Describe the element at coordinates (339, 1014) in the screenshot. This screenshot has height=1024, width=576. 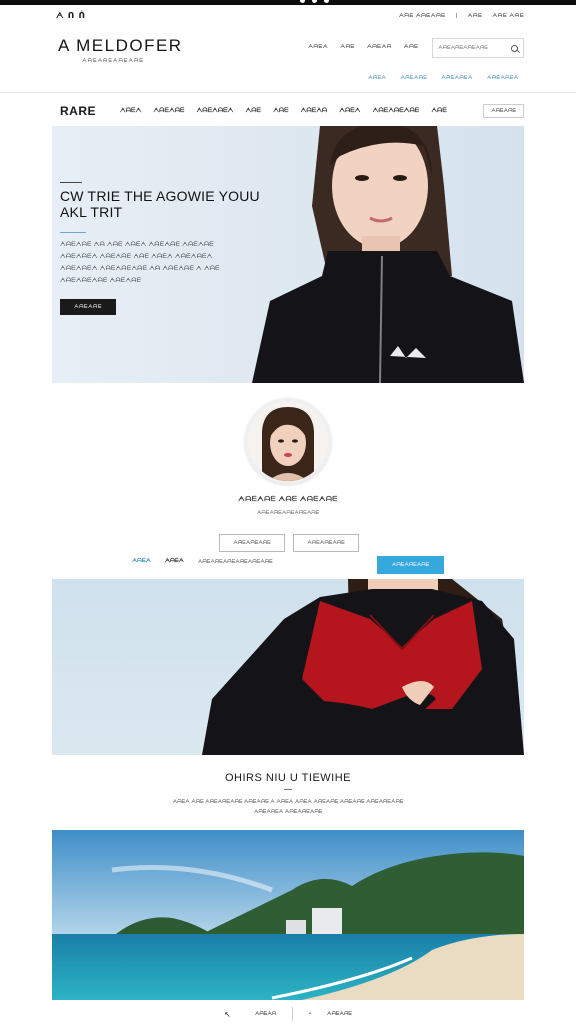
I see `footer-link-right: ᗅᗩᗴᗅᗩᗴ` at that location.